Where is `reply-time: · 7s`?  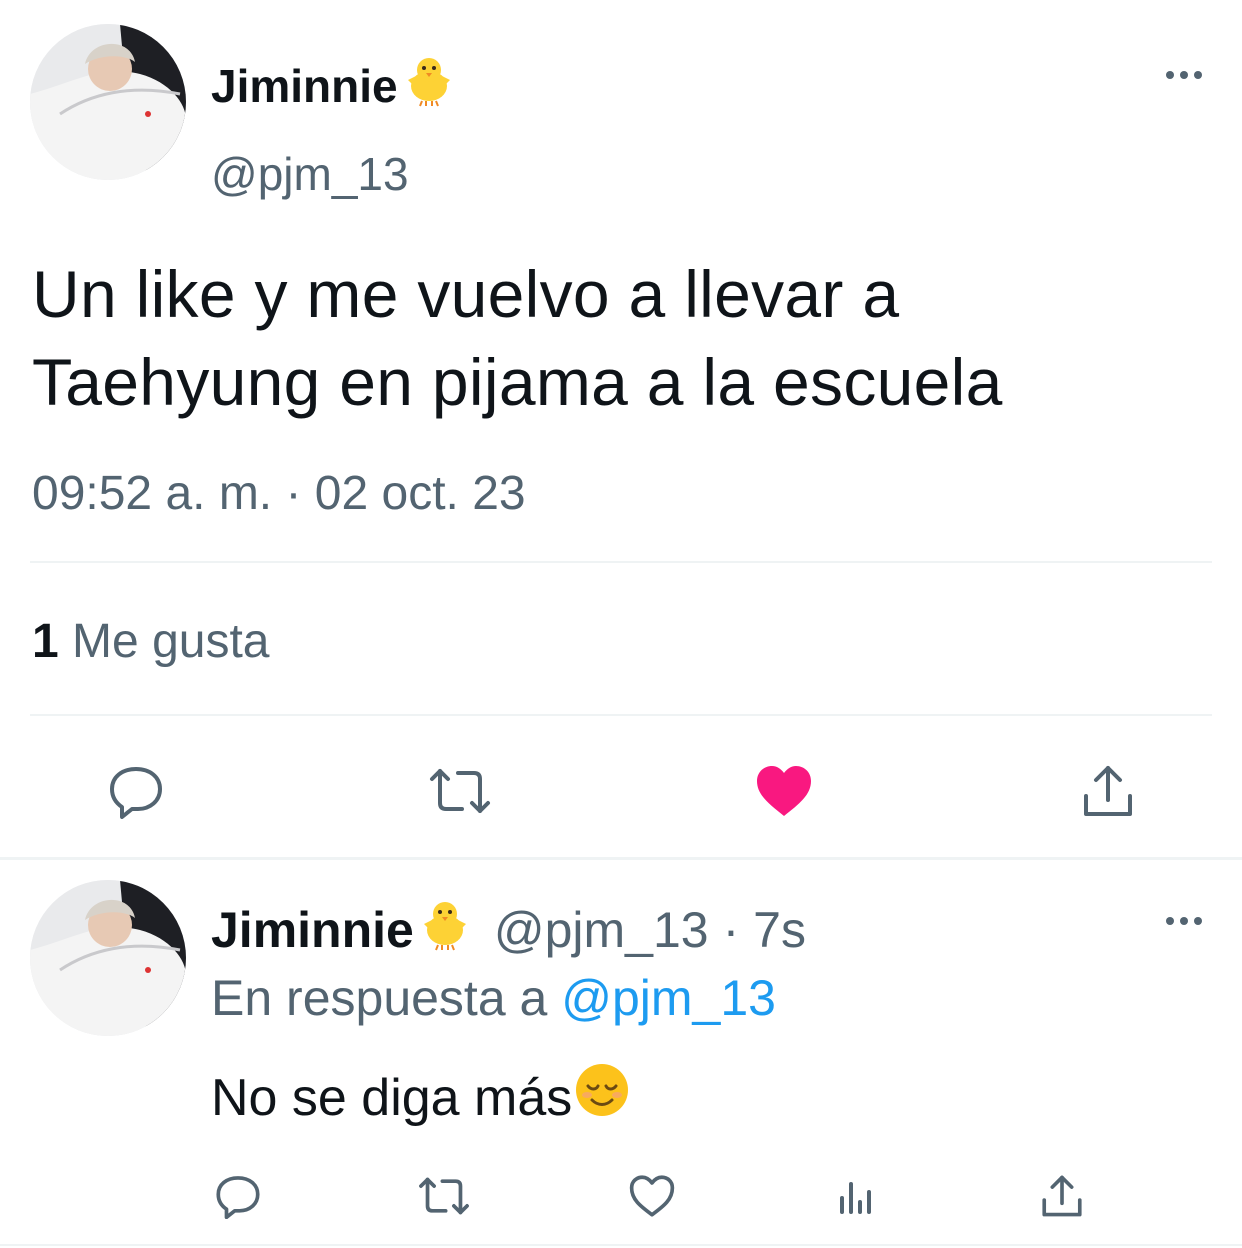 reply-time: · 7s is located at coordinates (764, 930).